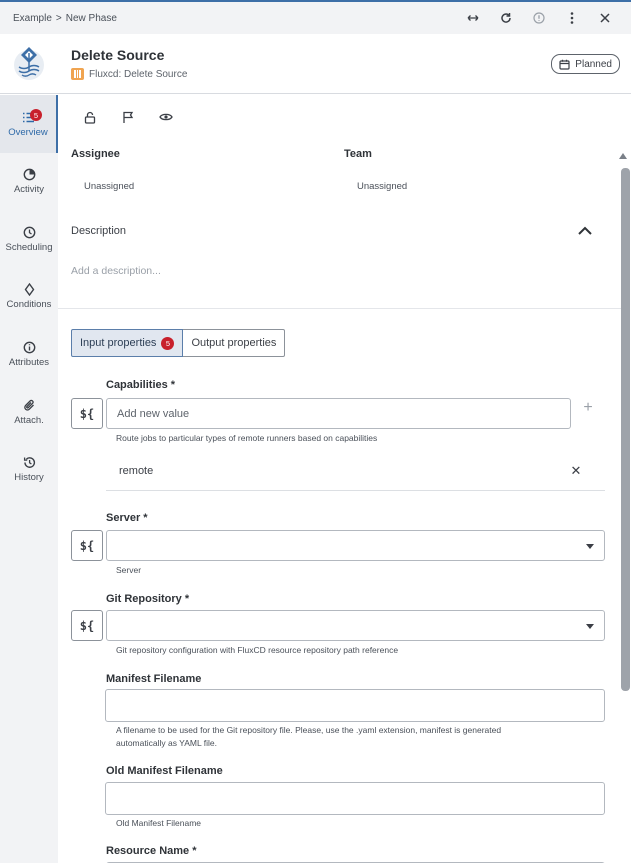 Image resolution: width=631 pixels, height=863 pixels. What do you see at coordinates (29, 181) in the screenshot?
I see `sidebar-item-activity: Activity` at bounding box center [29, 181].